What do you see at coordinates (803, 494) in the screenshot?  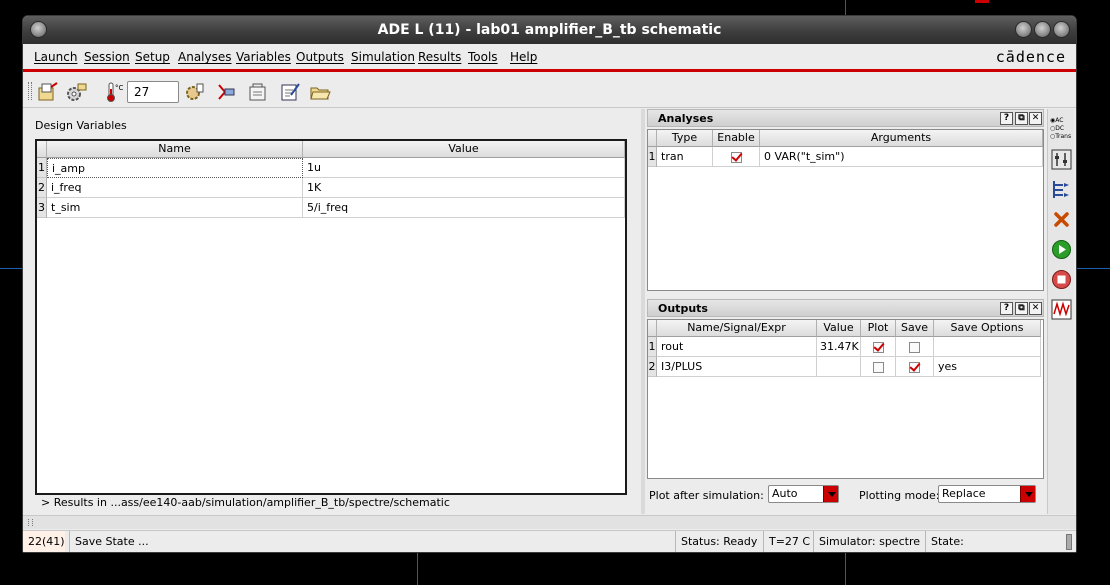 I see `plot-after-simulation-select: Auto` at bounding box center [803, 494].